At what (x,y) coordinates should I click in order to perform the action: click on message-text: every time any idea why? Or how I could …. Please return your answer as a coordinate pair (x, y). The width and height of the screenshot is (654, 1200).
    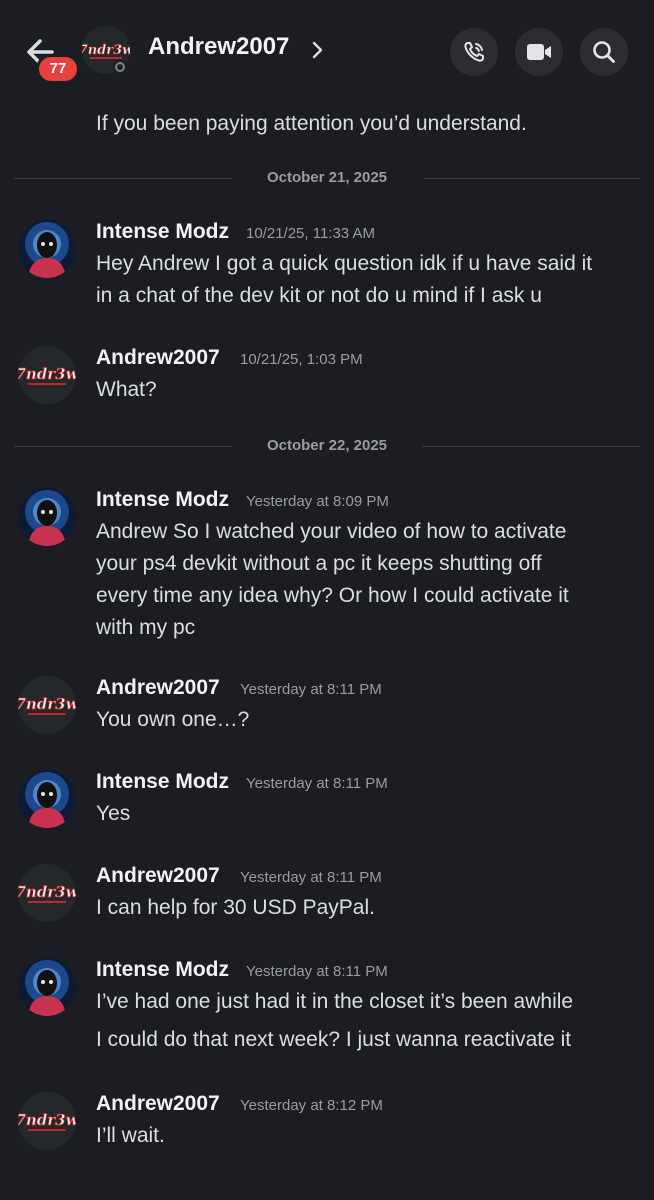
    Looking at the image, I should click on (332, 595).